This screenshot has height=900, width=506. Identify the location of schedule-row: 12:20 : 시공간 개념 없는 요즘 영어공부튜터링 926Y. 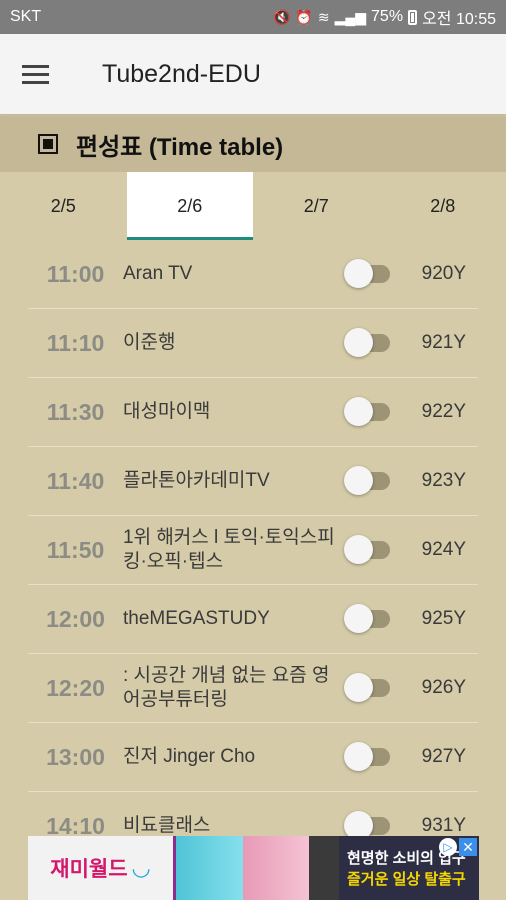
(253, 688).